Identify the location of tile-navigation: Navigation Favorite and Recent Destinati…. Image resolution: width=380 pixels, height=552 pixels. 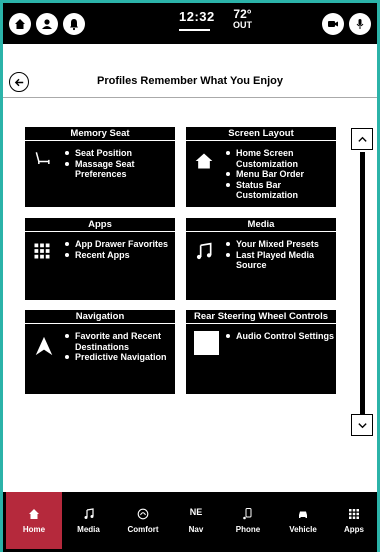
(100, 352).